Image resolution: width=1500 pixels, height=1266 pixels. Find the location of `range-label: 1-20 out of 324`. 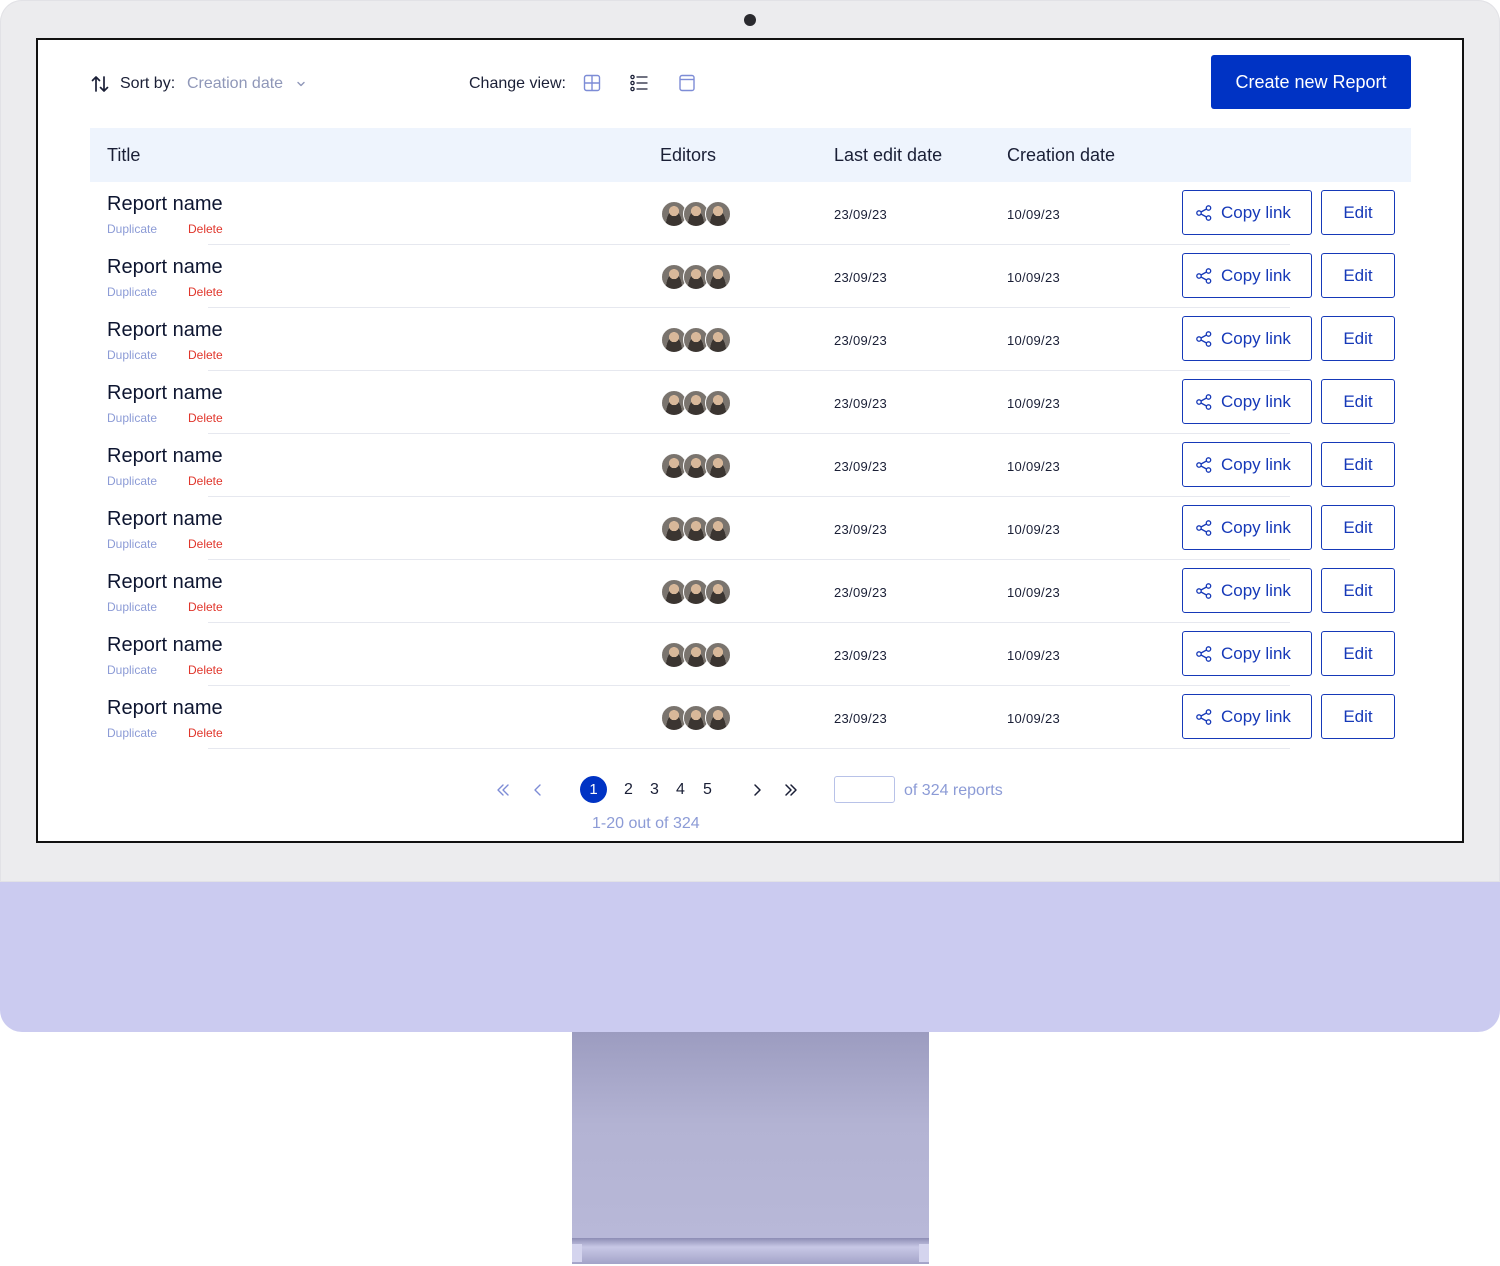

range-label: 1-20 out of 324 is located at coordinates (646, 823).